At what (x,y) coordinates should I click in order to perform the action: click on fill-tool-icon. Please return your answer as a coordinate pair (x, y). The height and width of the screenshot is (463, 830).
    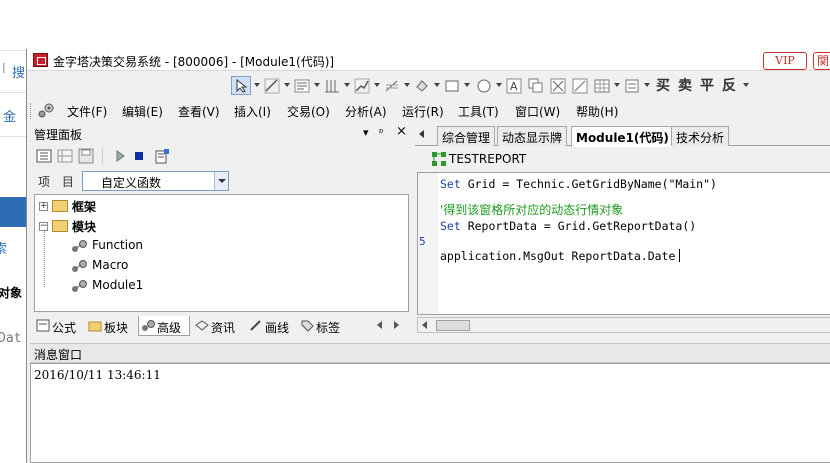
    Looking at the image, I should click on (421, 85).